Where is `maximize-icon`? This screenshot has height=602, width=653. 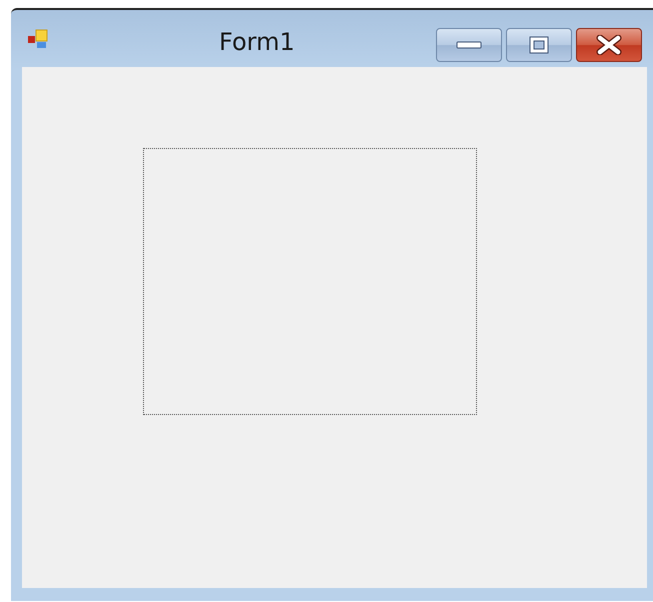 maximize-icon is located at coordinates (539, 45).